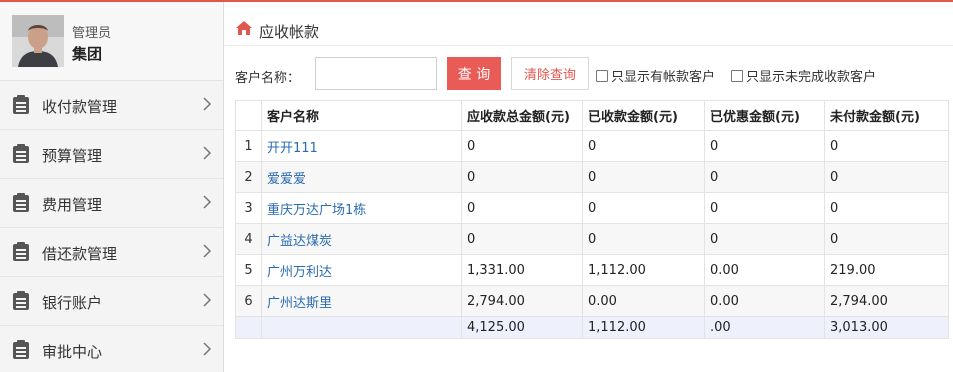 The width and height of the screenshot is (953, 372). Describe the element at coordinates (111, 203) in the screenshot. I see `sidebar-item-expenses: 费用管理` at that location.